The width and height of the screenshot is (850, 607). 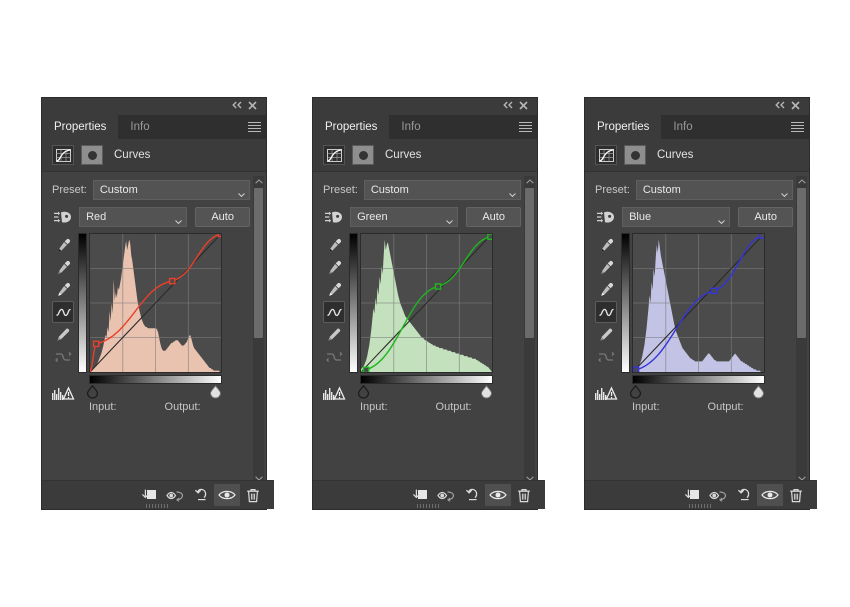 I want to click on curve-plot-green, so click(x=426, y=303).